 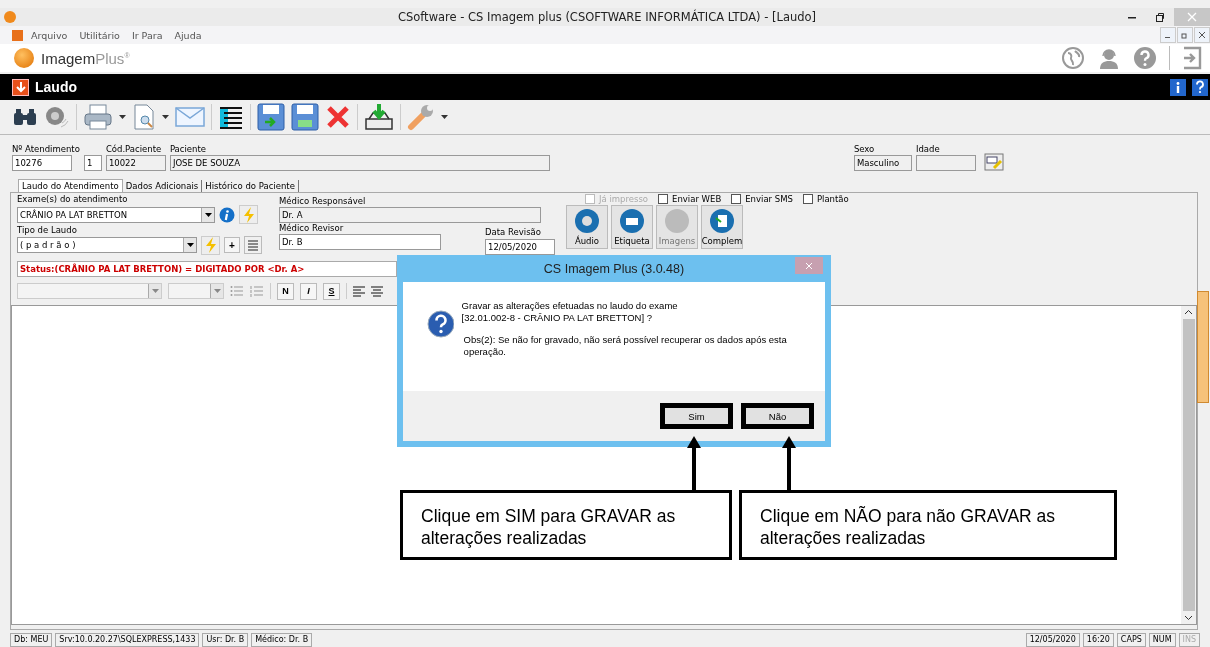 I want to click on input-field: Masculino, so click(x=882, y=163).